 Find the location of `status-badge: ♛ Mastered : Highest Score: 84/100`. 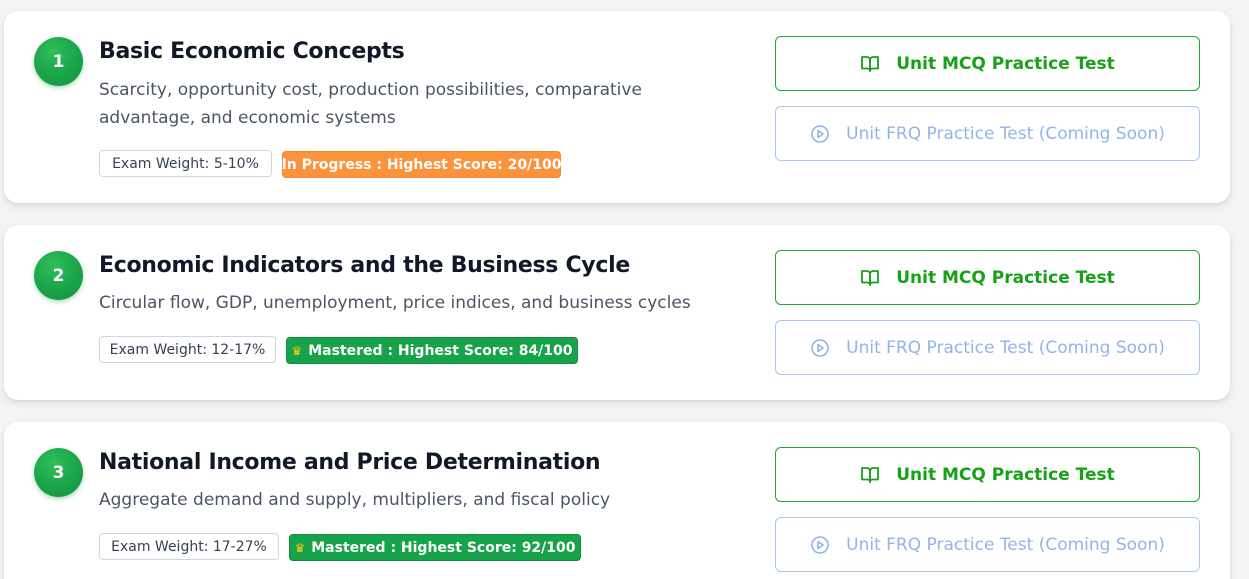

status-badge: ♛ Mastered : Highest Score: 84/100 is located at coordinates (432, 350).